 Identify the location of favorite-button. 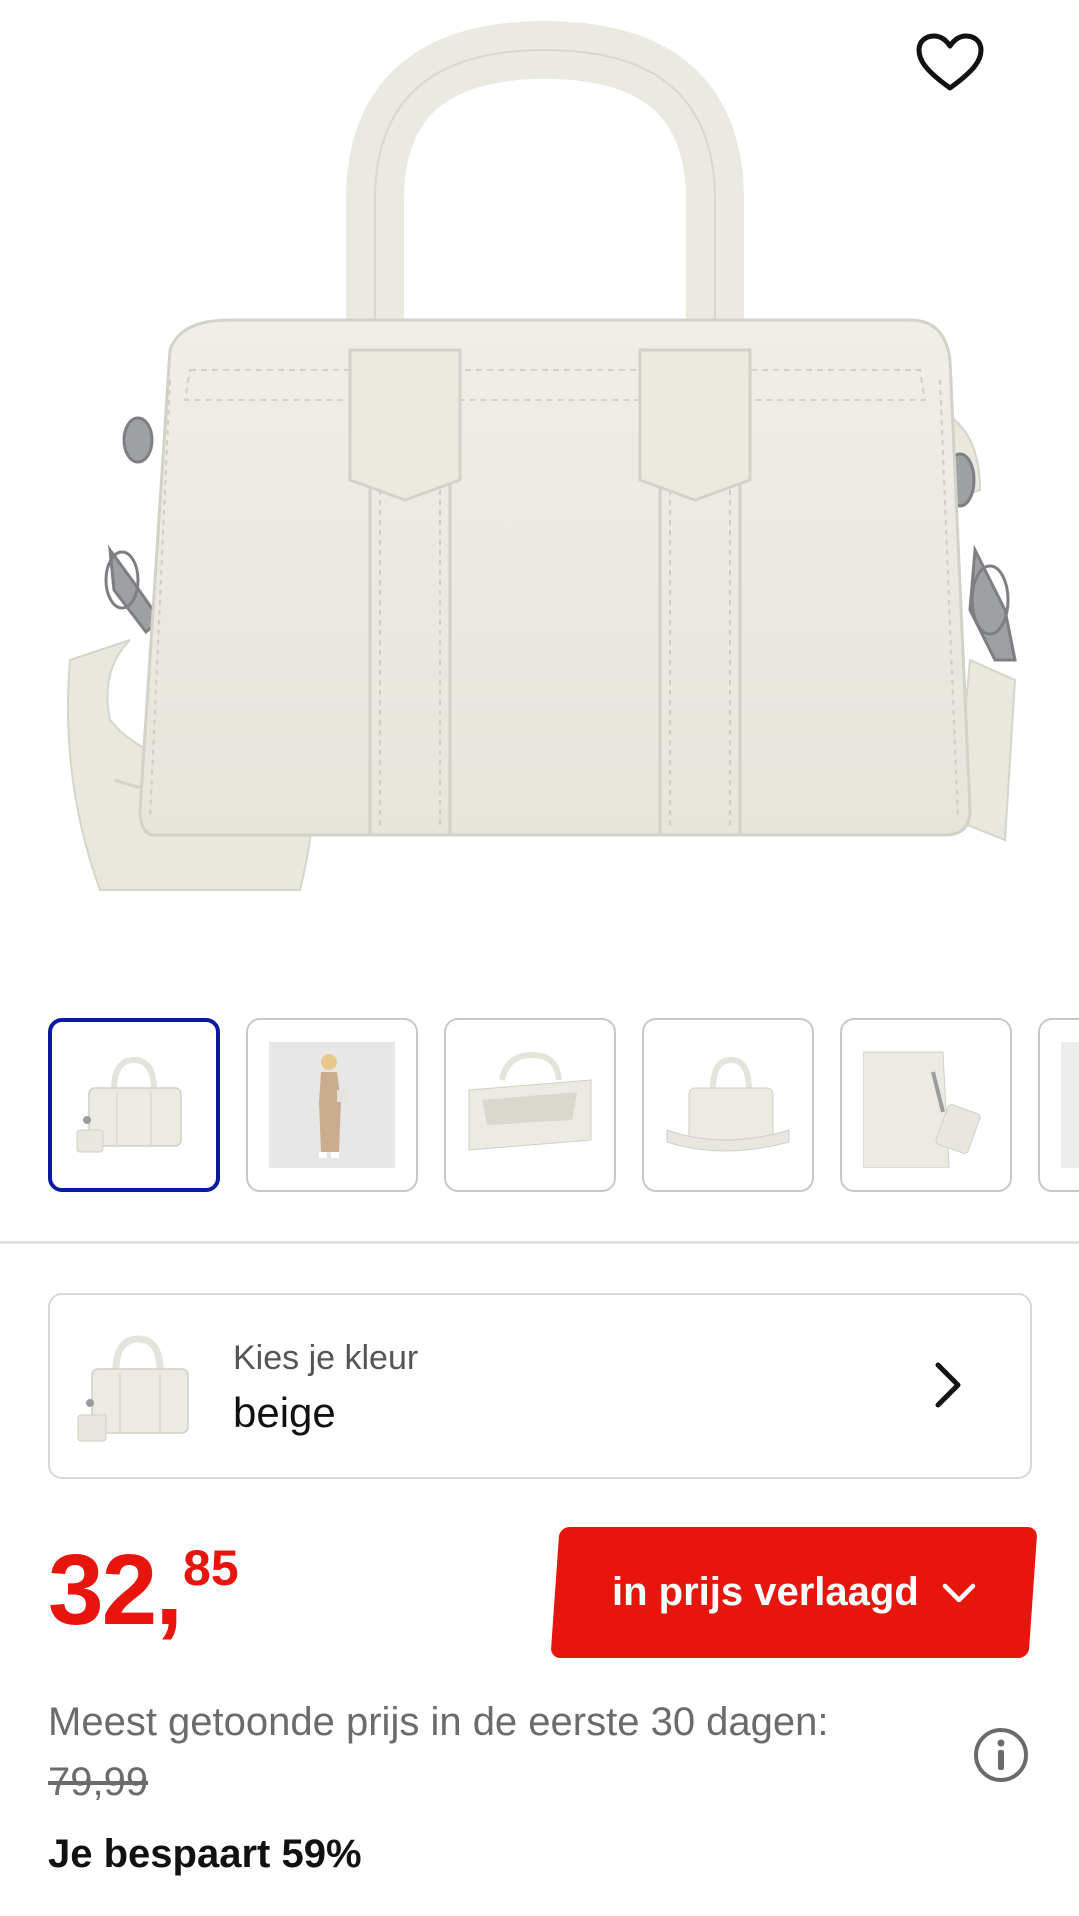
(950, 63).